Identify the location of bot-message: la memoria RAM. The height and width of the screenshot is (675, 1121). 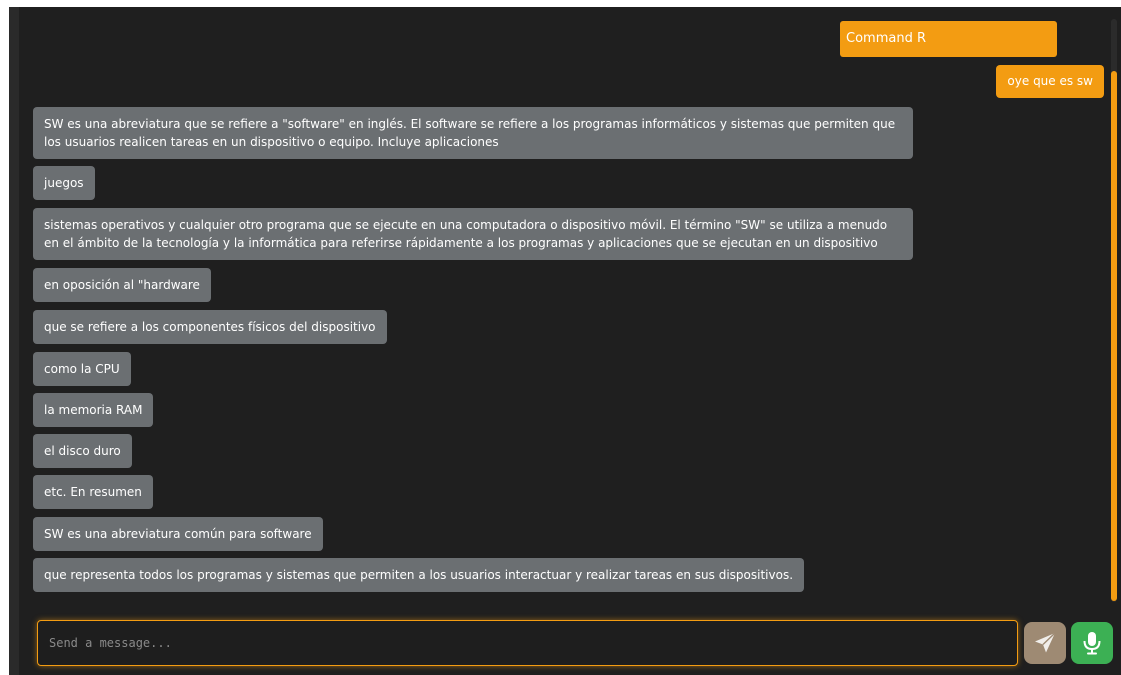
(93, 410).